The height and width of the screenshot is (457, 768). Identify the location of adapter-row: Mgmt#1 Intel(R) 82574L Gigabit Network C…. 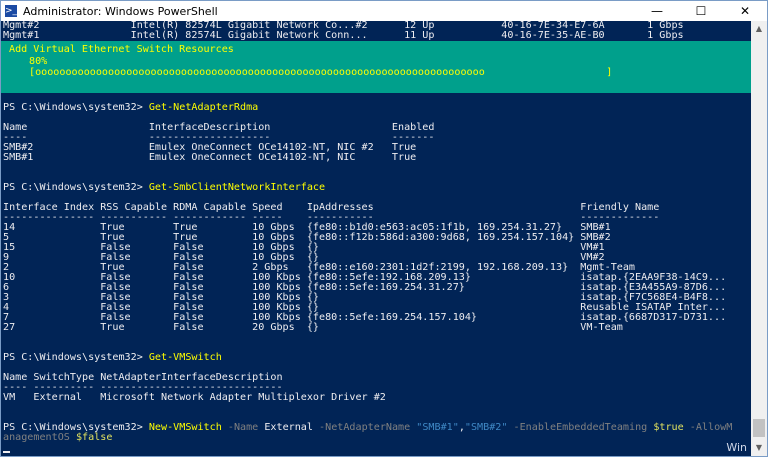
(343, 35).